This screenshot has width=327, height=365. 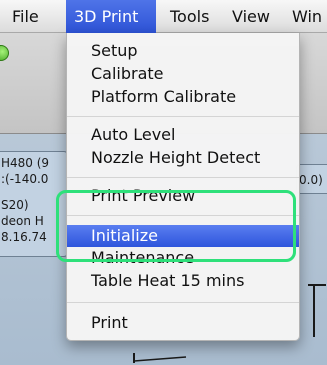 What do you see at coordinates (33, 16) in the screenshot?
I see `menu-file: File` at bounding box center [33, 16].